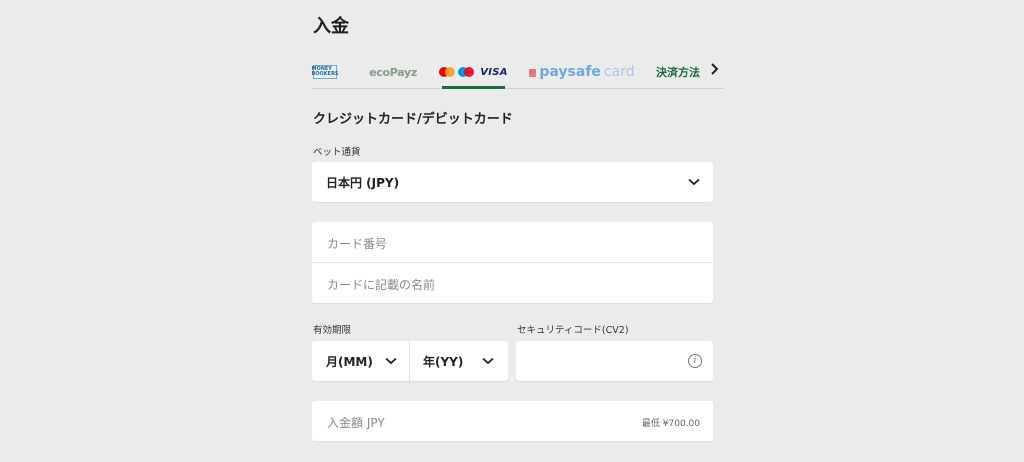 This screenshot has width=1024, height=462. Describe the element at coordinates (614, 361) in the screenshot. I see `security-code-input: i` at that location.